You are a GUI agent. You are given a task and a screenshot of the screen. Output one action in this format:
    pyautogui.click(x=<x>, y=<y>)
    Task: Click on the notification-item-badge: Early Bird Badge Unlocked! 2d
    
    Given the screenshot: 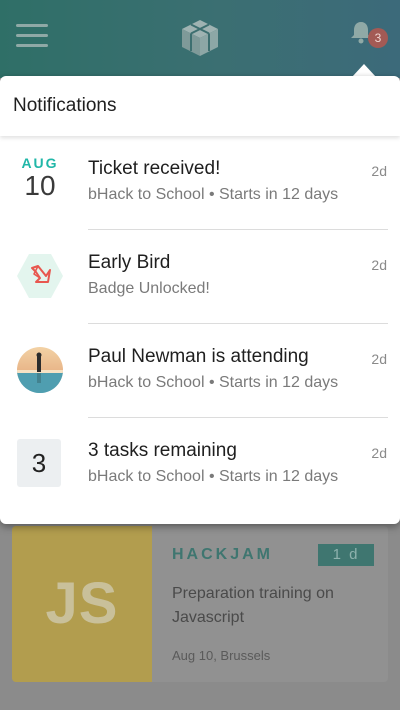 What is the action you would take?
    pyautogui.click(x=200, y=277)
    